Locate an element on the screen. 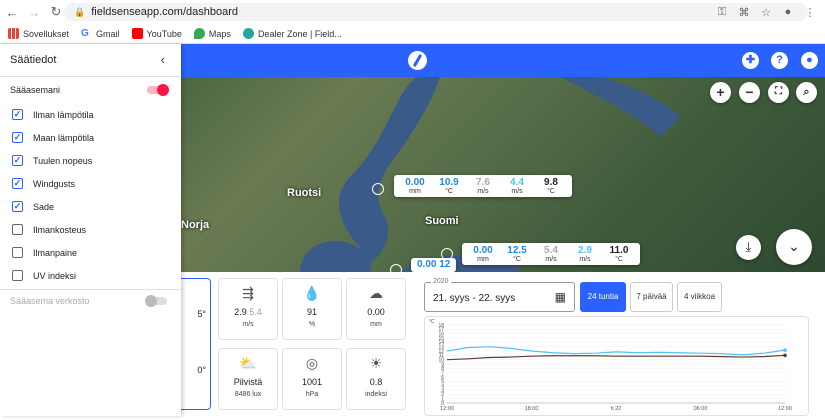 The width and height of the screenshot is (825, 420). key-icon: ⚿ is located at coordinates (722, 12).